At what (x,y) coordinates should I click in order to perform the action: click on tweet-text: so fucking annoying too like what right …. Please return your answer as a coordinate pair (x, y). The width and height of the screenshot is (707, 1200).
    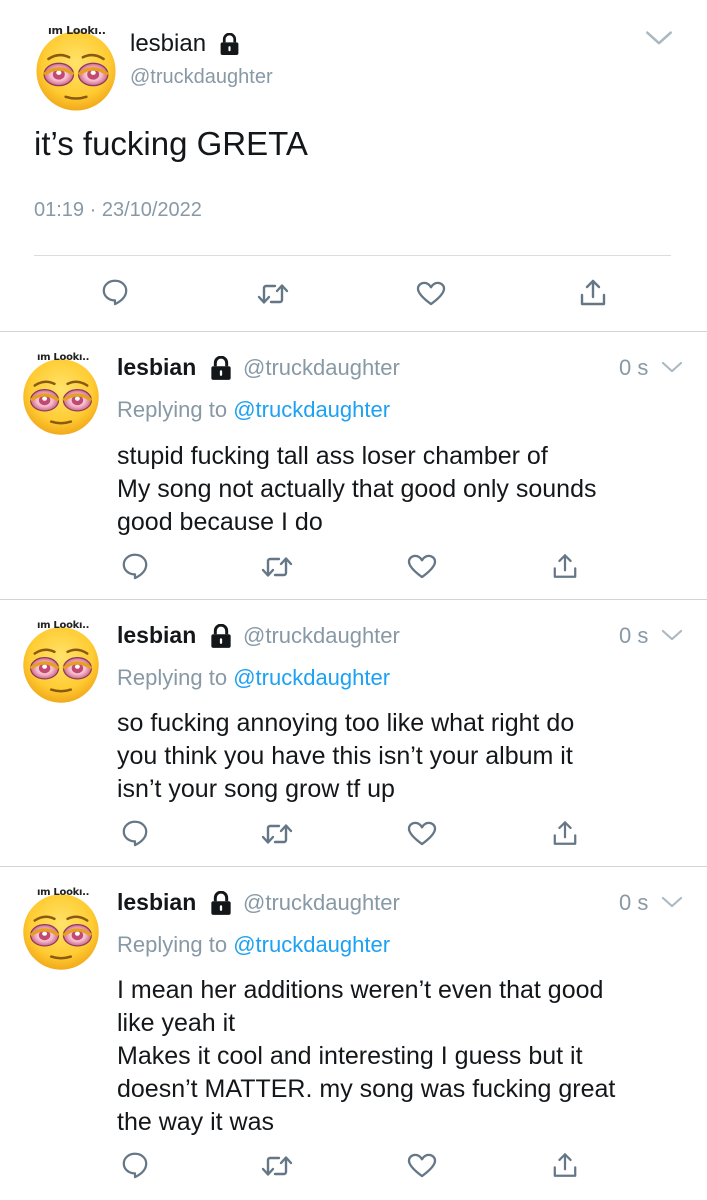
    Looking at the image, I should click on (346, 756).